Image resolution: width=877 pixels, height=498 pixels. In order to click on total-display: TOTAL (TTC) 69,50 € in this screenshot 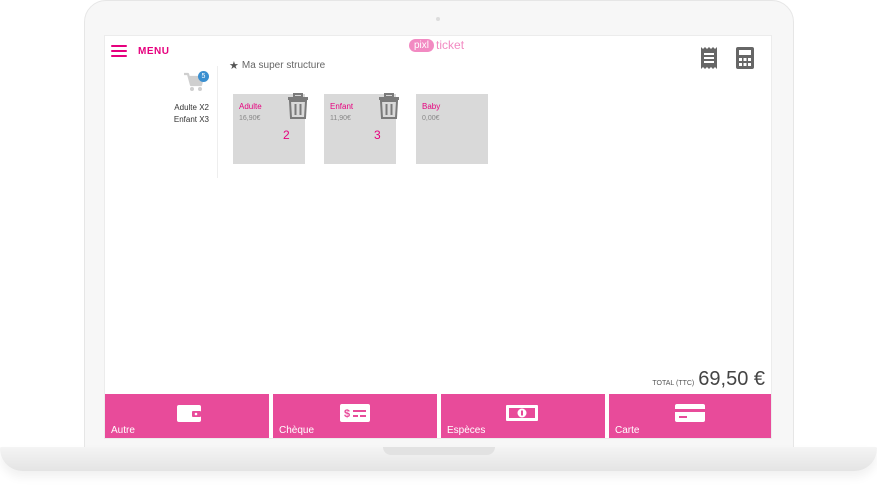, I will do `click(708, 379)`.